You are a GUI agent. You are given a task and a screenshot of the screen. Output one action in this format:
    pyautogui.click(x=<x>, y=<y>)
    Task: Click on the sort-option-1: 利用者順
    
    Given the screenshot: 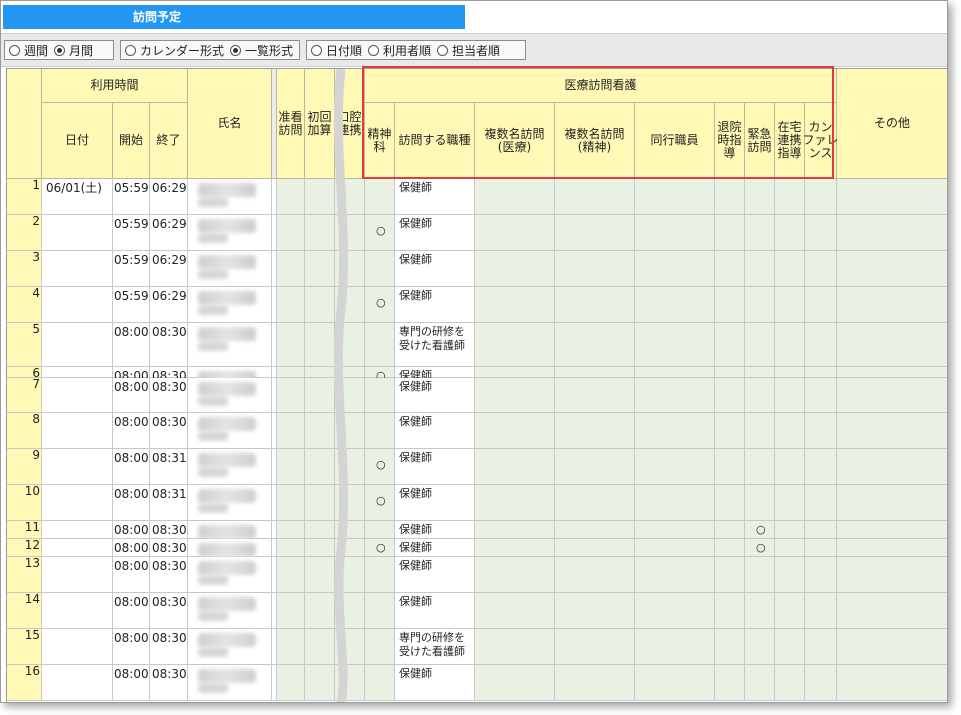 What is the action you would take?
    pyautogui.click(x=399, y=50)
    